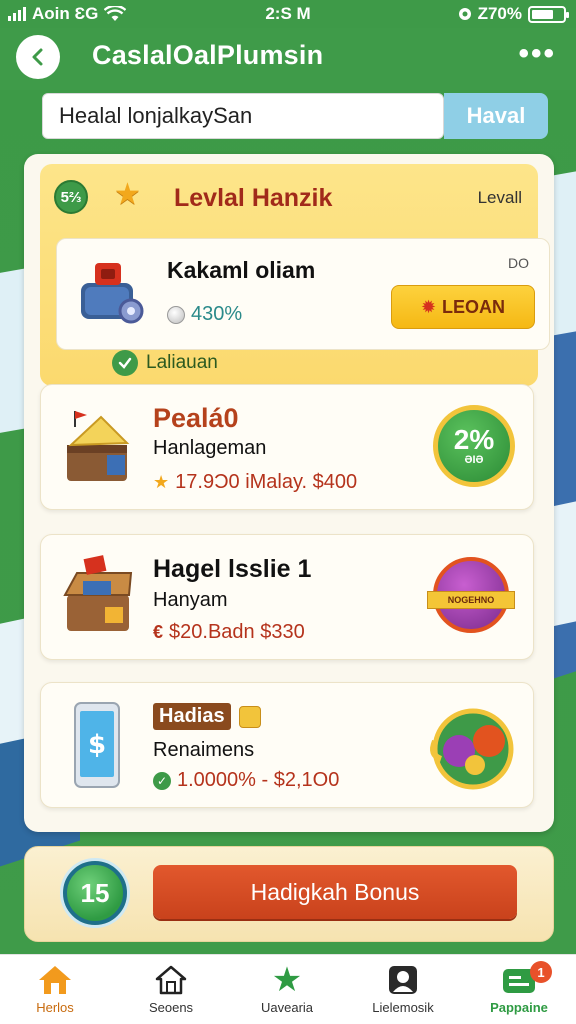 This screenshot has width=576, height=1024. I want to click on offer-subtitle: Hanyam, so click(190, 600).